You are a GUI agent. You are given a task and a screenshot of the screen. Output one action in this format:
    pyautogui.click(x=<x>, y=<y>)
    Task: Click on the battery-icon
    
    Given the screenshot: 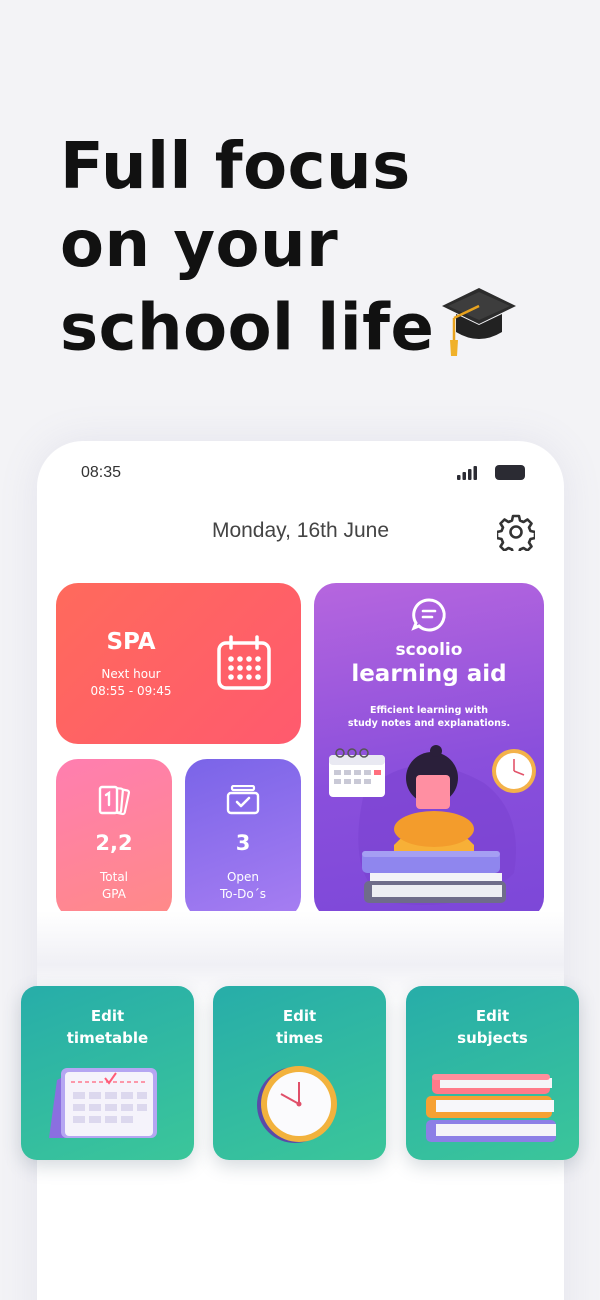 What is the action you would take?
    pyautogui.click(x=510, y=472)
    